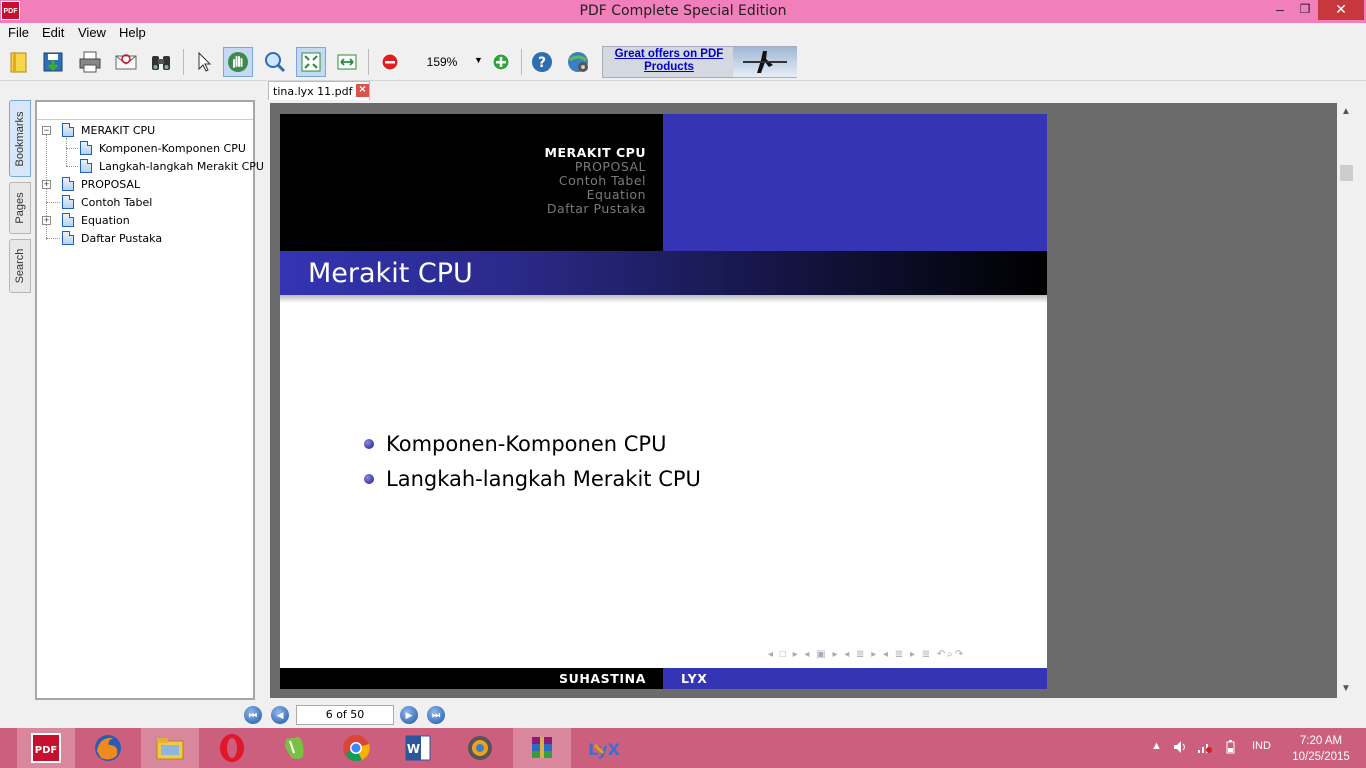 This screenshot has width=1366, height=768. What do you see at coordinates (1231, 748) in the screenshot?
I see `battery-icon` at bounding box center [1231, 748].